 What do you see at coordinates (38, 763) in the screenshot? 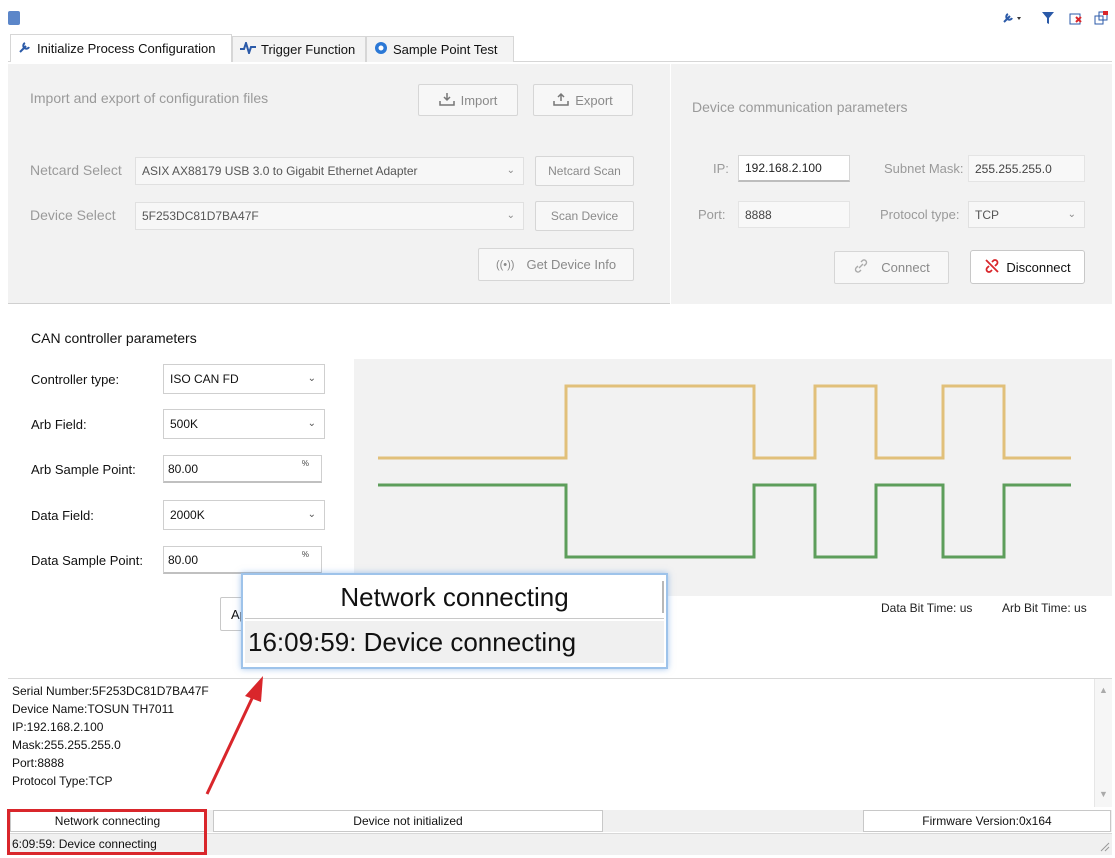
I see `log-line: Port:8888` at bounding box center [38, 763].